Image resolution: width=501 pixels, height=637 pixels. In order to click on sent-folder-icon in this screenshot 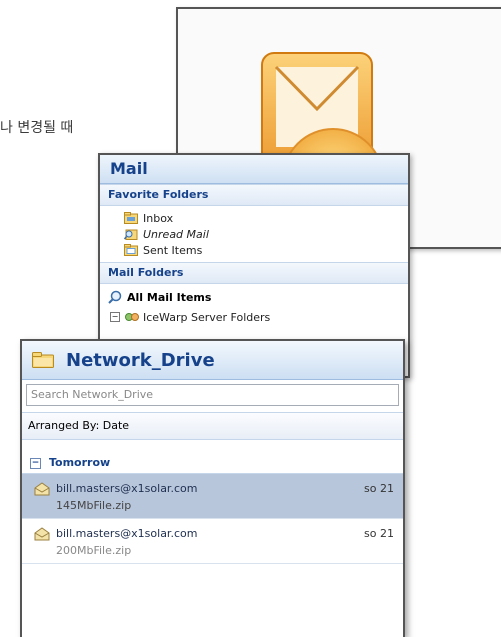, I will do `click(131, 250)`.